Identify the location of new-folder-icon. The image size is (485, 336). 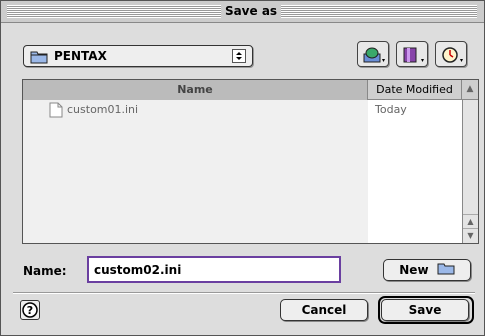
(446, 271).